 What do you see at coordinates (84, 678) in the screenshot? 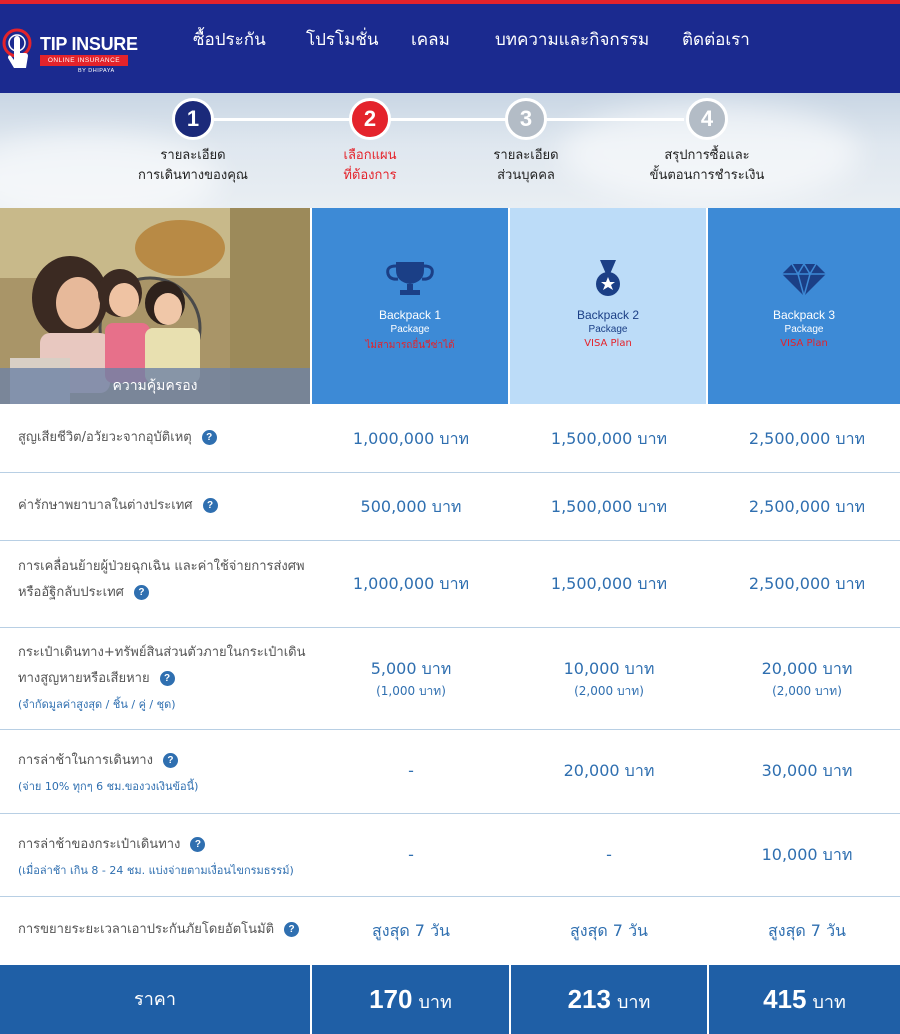
I see `row-label-text: ทางสูญหายหรือเสียหาย` at bounding box center [84, 678].